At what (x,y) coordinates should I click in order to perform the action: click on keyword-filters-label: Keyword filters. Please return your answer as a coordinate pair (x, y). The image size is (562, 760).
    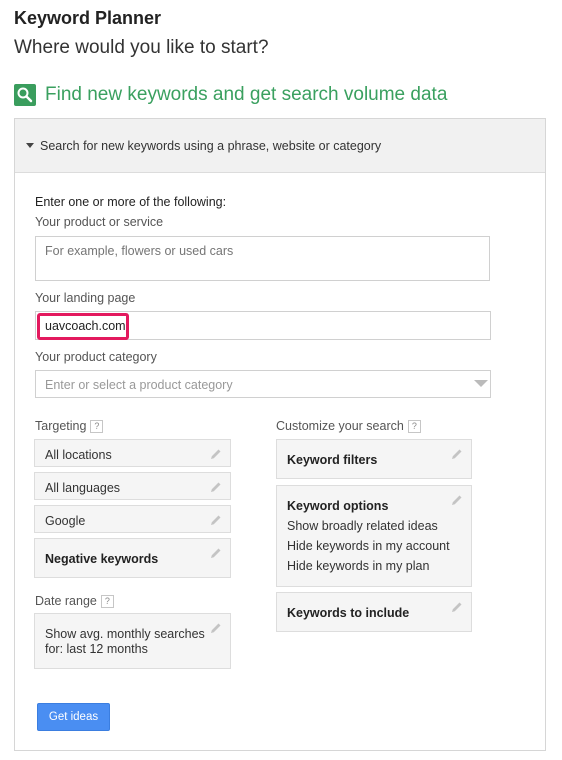
    Looking at the image, I should click on (332, 460).